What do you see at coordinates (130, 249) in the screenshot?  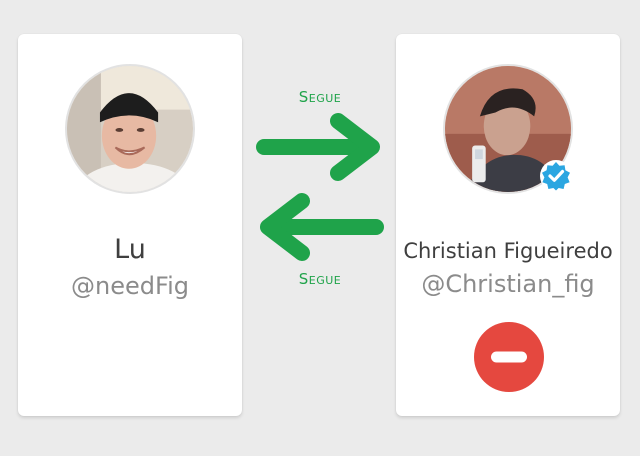 I see `display-name: Lu` at bounding box center [130, 249].